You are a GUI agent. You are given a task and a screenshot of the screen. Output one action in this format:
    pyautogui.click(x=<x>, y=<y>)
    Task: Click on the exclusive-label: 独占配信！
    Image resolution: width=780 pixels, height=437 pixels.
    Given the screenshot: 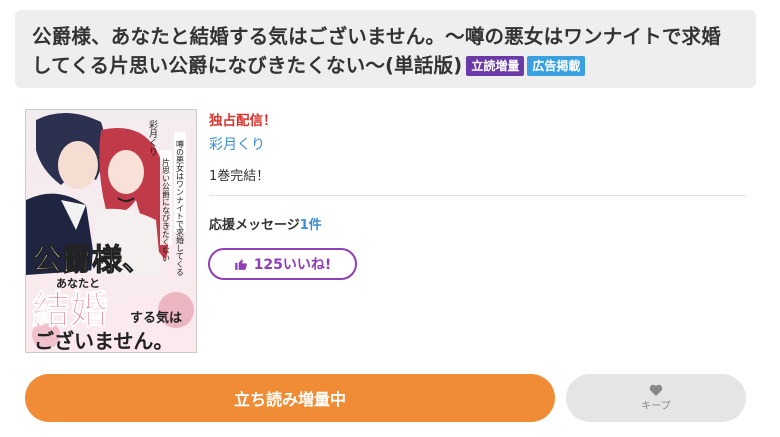 What is the action you would take?
    pyautogui.click(x=243, y=121)
    